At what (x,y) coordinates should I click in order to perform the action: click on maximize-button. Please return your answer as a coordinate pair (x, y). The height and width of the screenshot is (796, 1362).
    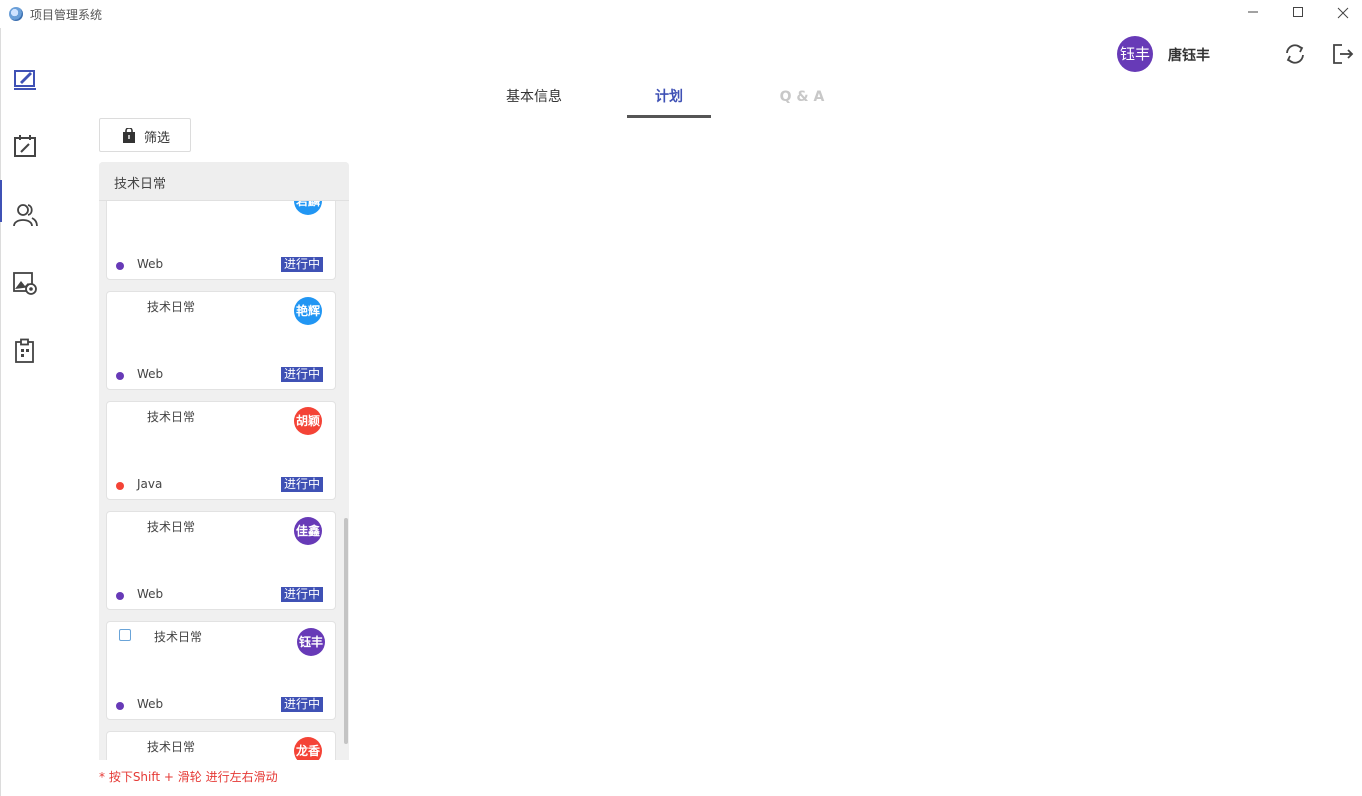
    Looking at the image, I should click on (1298, 14).